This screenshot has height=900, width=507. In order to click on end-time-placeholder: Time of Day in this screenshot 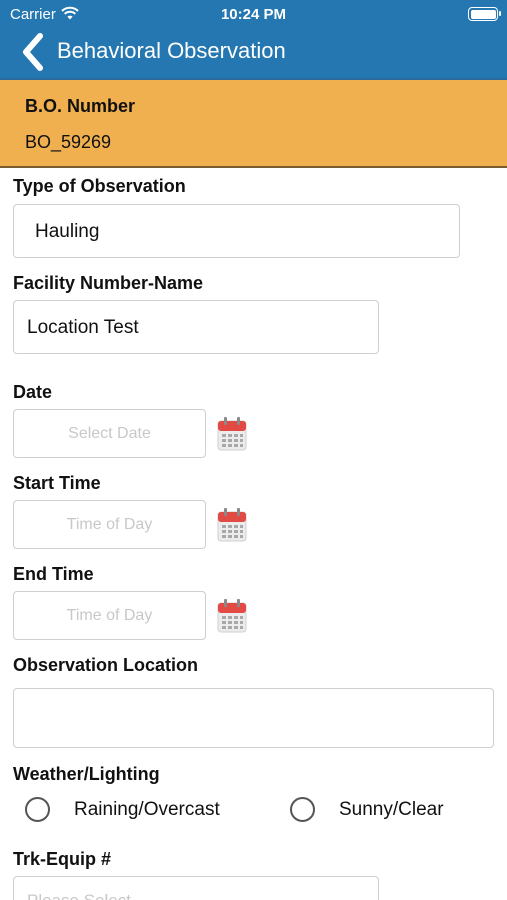, I will do `click(109, 615)`.